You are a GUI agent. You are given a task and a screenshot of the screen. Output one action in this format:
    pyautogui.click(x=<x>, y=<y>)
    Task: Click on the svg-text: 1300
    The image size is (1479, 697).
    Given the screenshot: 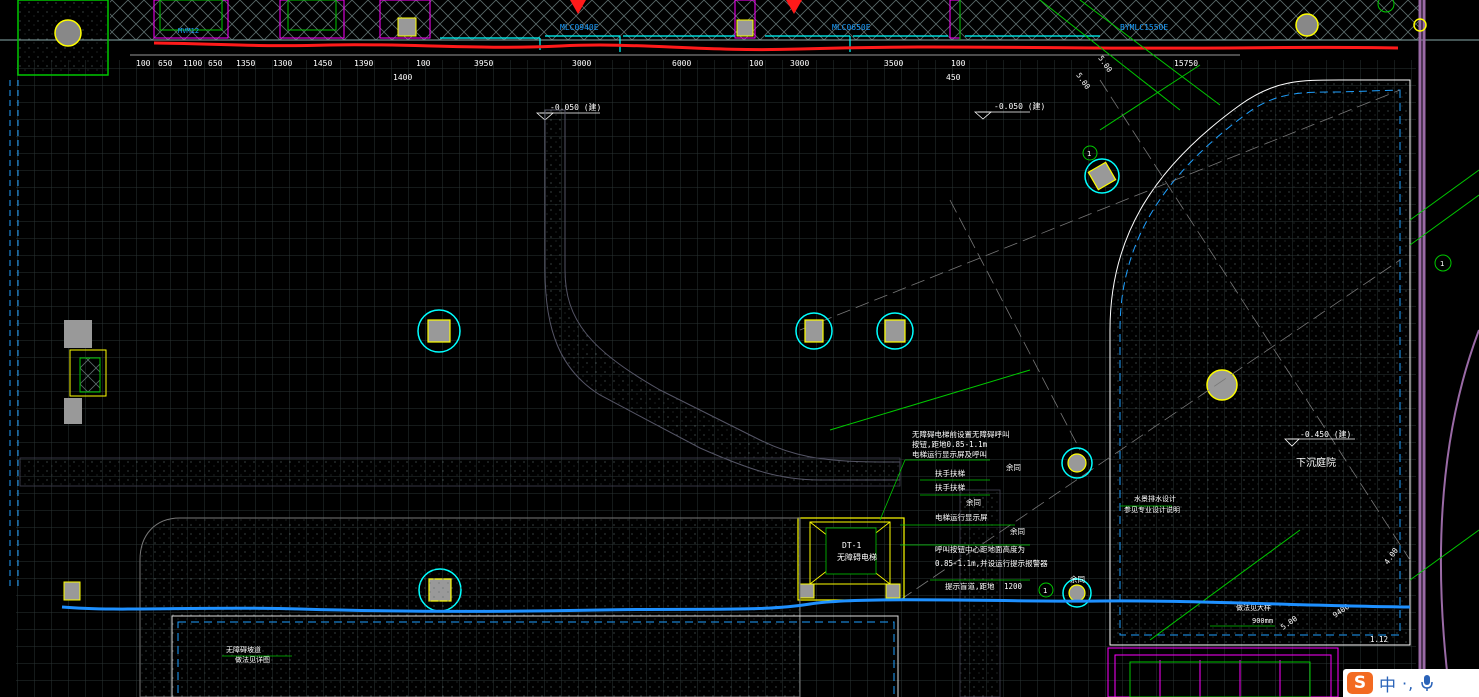 What is the action you would take?
    pyautogui.click(x=282, y=63)
    